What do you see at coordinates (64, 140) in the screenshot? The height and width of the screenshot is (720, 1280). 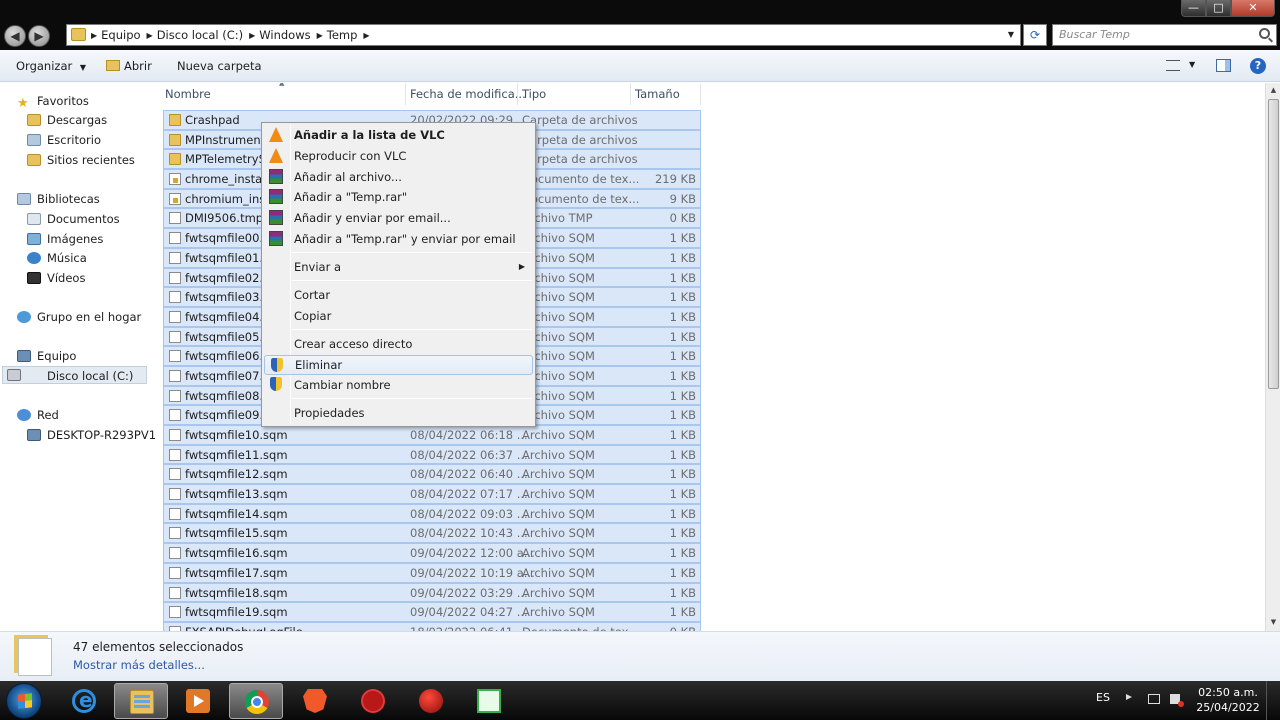 I see `nav-desktop: Escritorio` at bounding box center [64, 140].